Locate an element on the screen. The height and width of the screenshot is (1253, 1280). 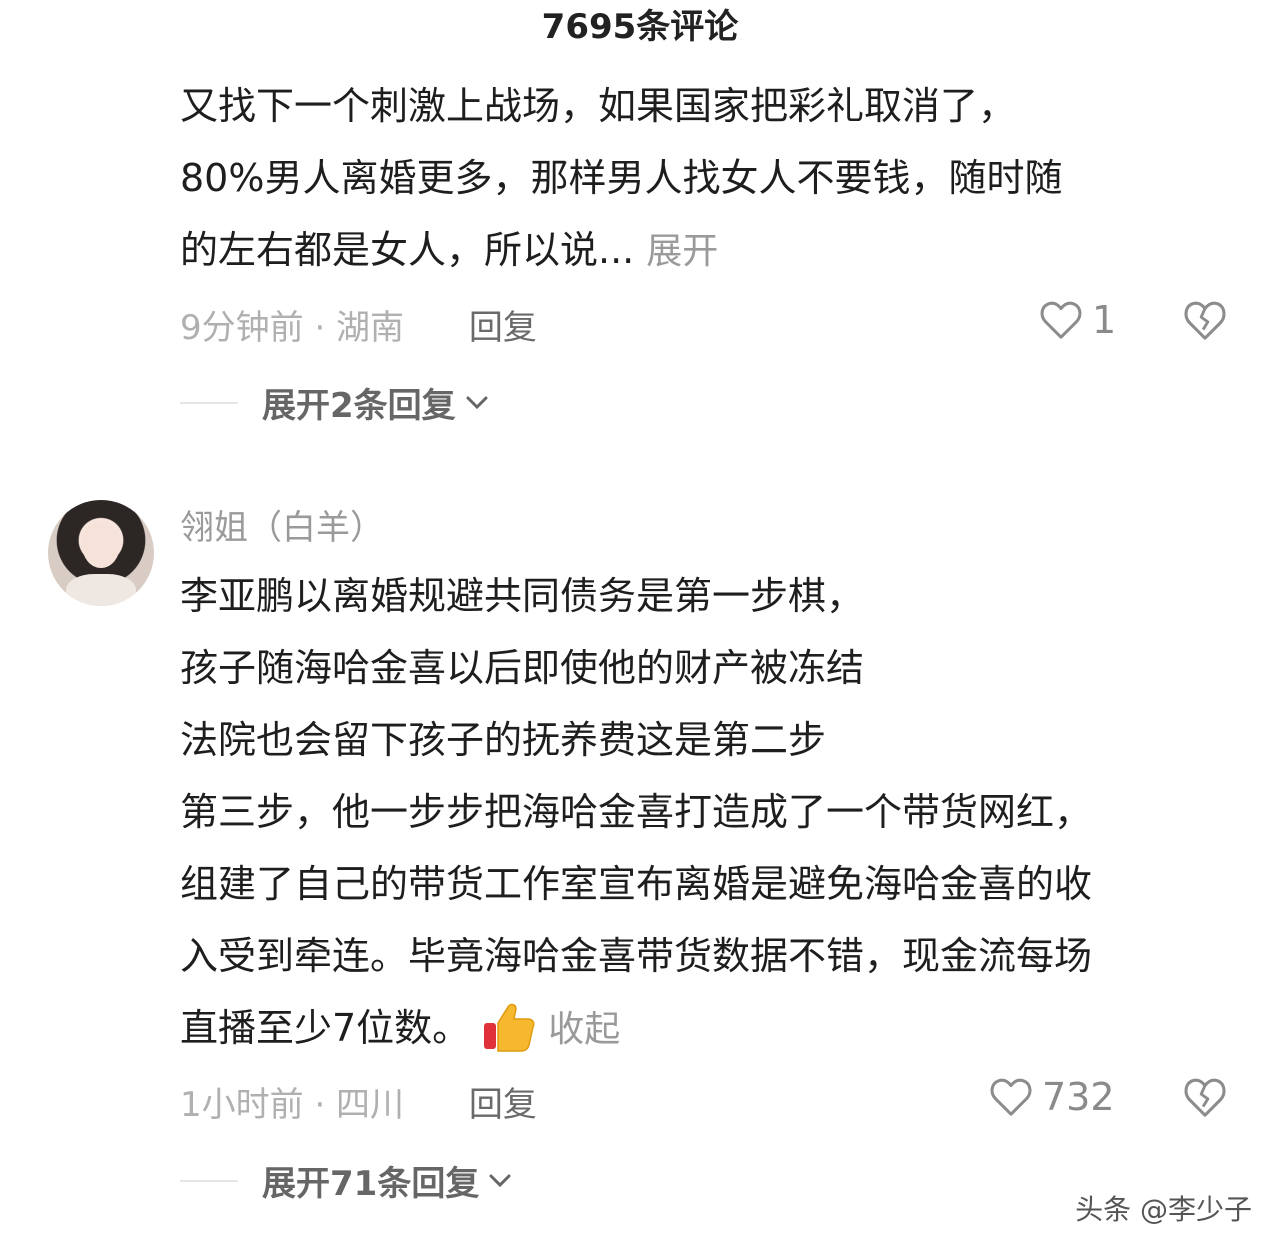
comment-2-time-location: 1小时前 · 四川 is located at coordinates (292, 1105).